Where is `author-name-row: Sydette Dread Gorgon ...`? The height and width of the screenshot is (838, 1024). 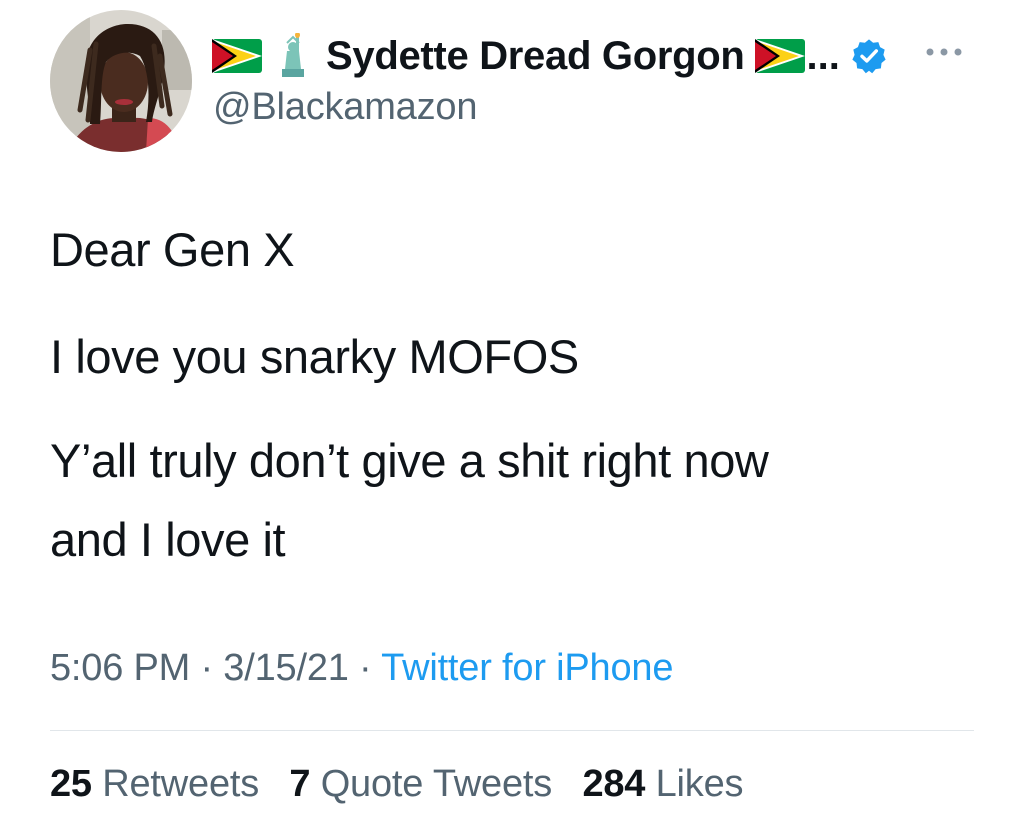
author-name-row: Sydette Dread Gorgon ... is located at coordinates (550, 56).